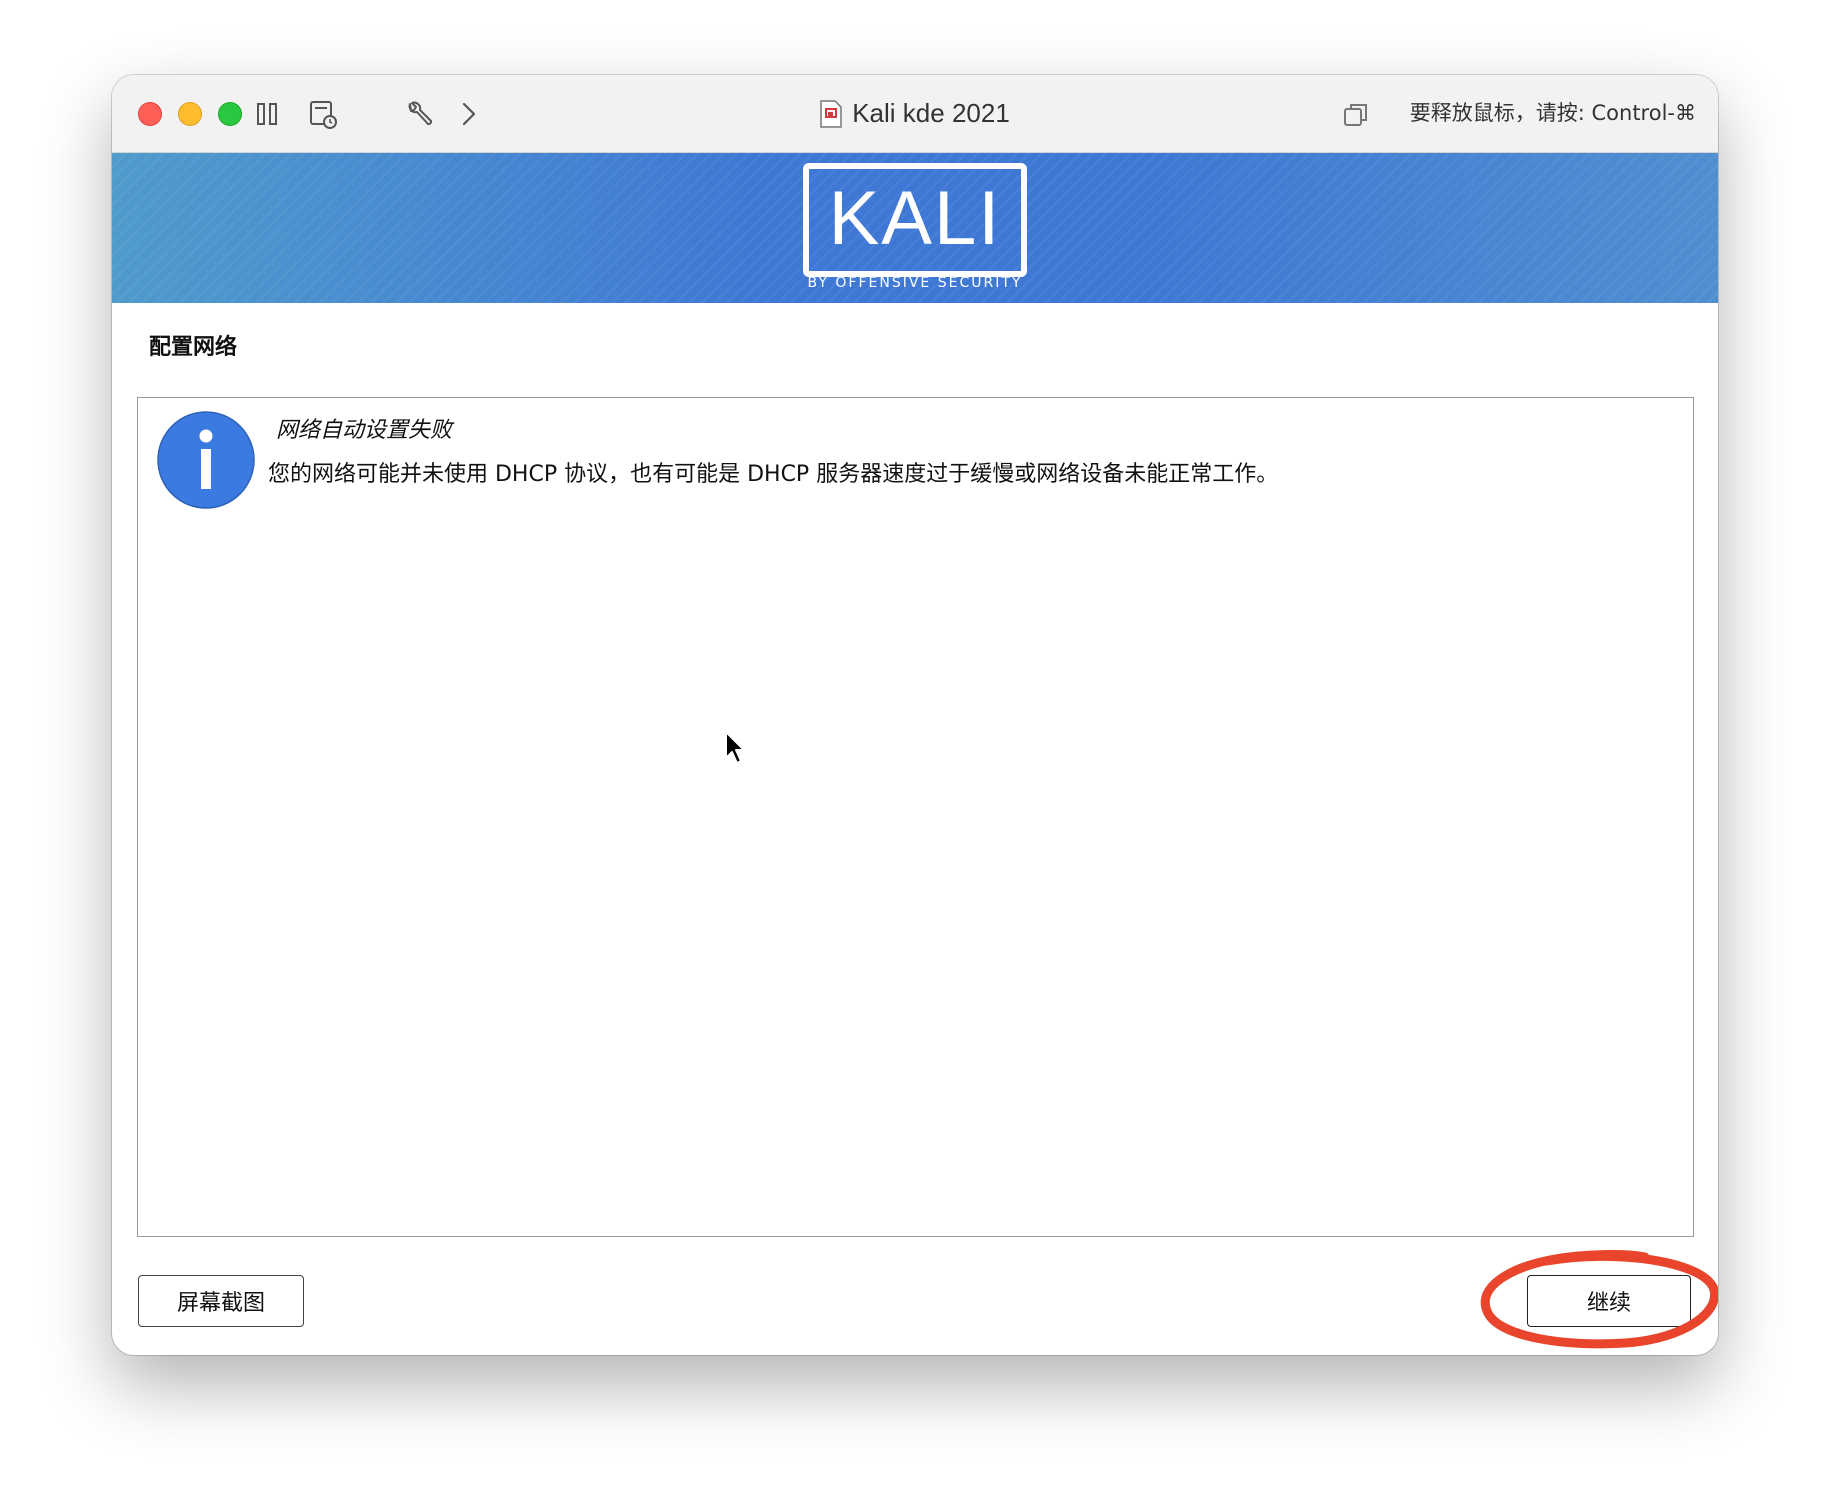 The width and height of the screenshot is (1824, 1500). Describe the element at coordinates (323, 114) in the screenshot. I see `snapshot-icon` at that location.